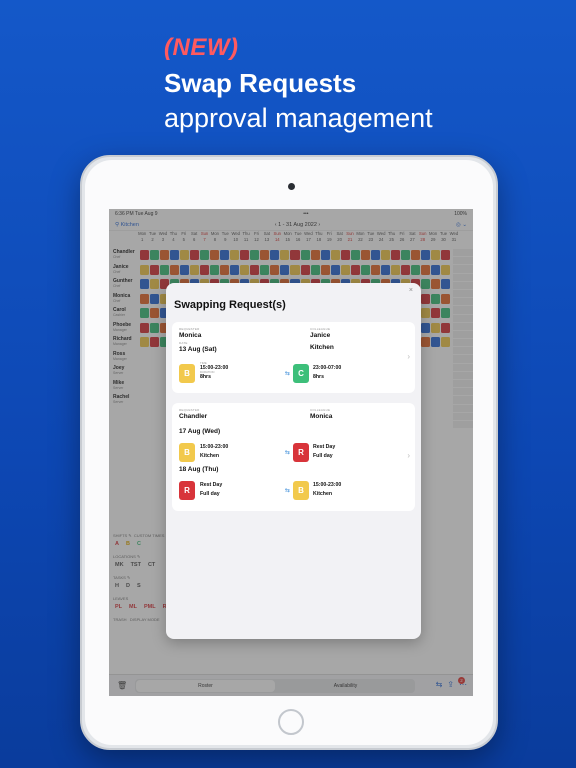  What do you see at coordinates (190, 335) in the screenshot?
I see `requester-name: Monica` at bounding box center [190, 335].